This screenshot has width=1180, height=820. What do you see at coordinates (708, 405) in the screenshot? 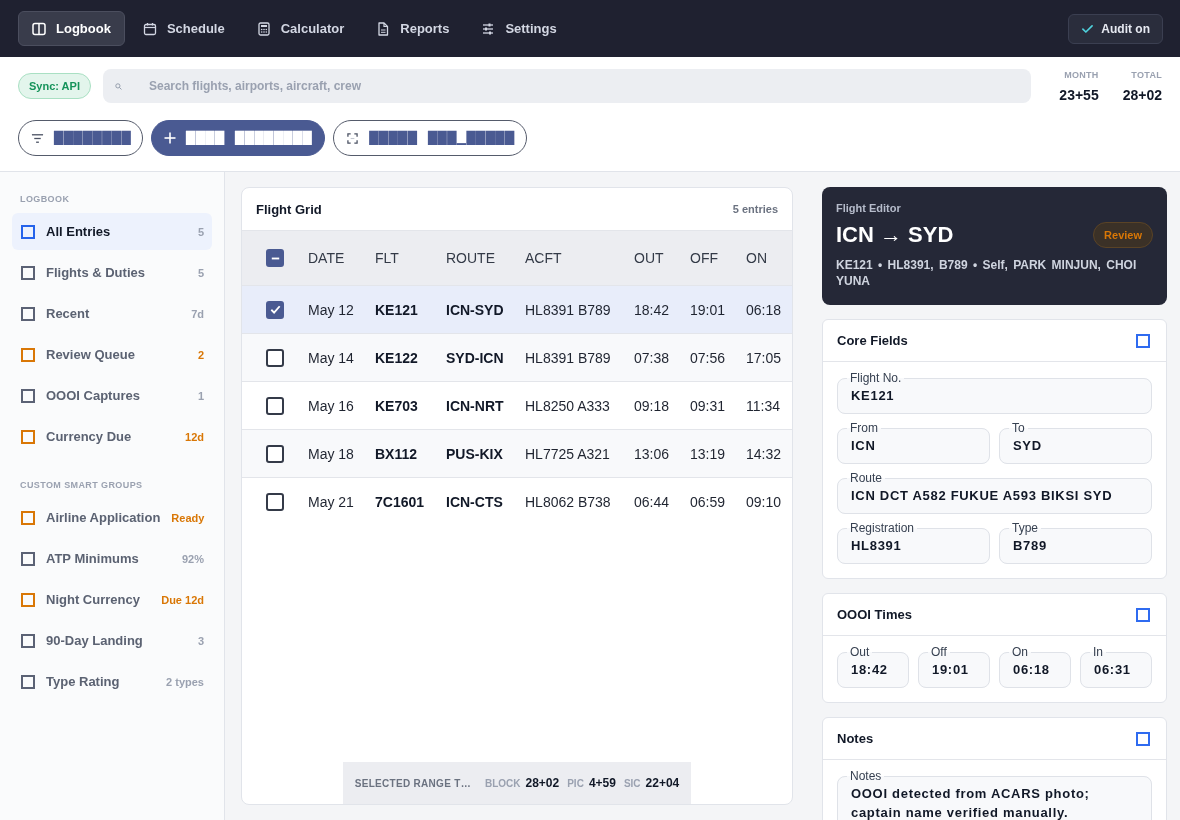
I see `table-cell-text: 09:31` at bounding box center [708, 405].